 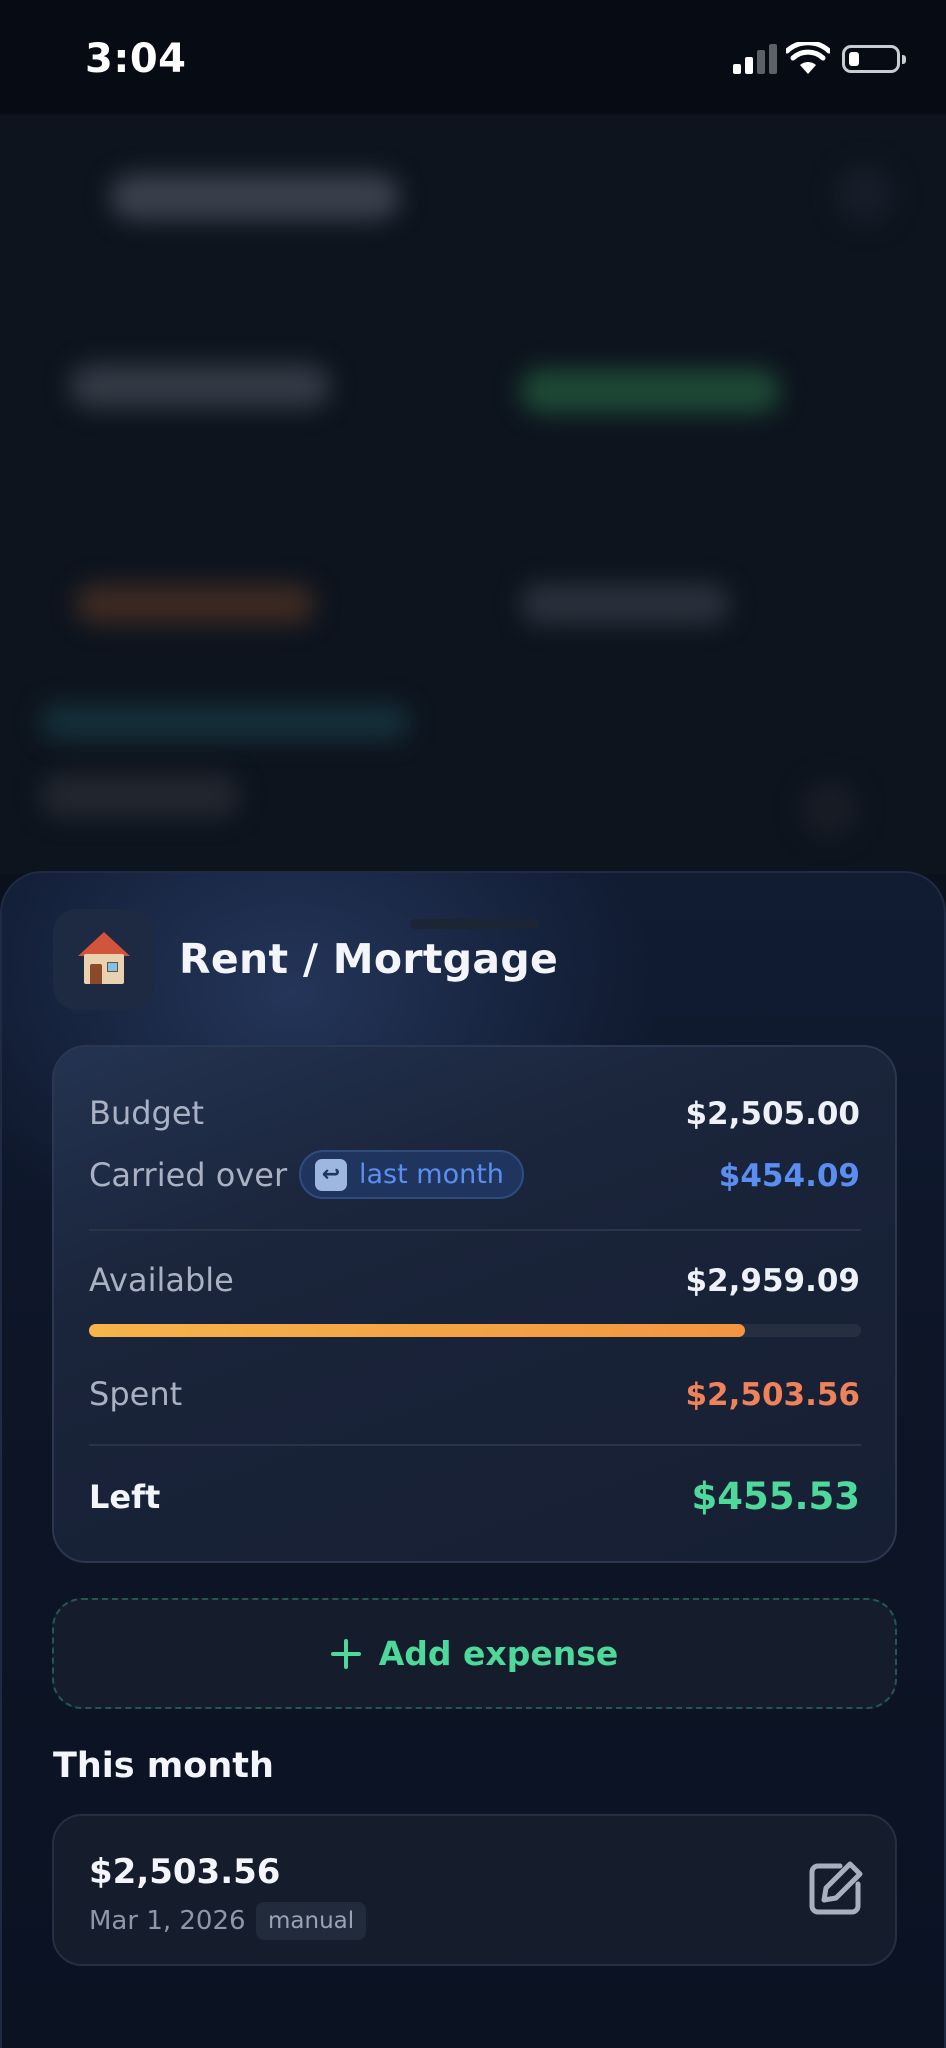 I want to click on carried-over-badge-label: last month, so click(x=431, y=1174).